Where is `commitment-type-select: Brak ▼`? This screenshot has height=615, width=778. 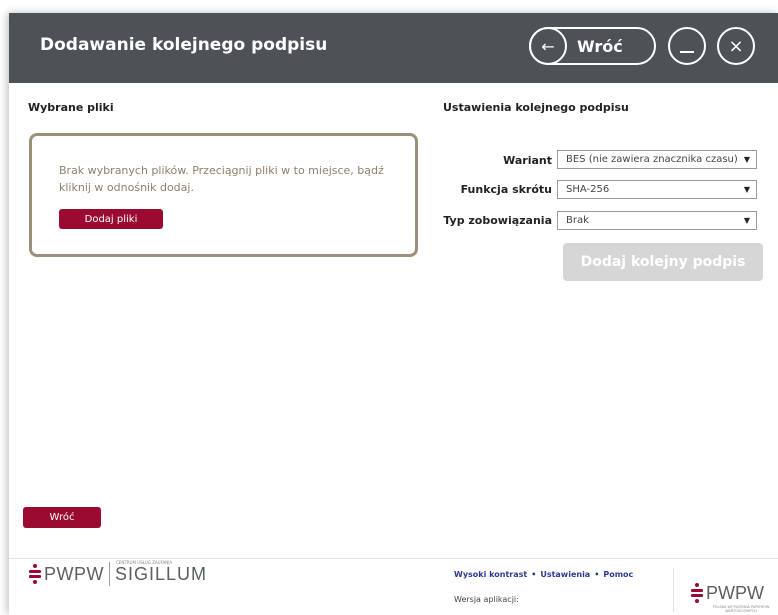 commitment-type-select: Brak ▼ is located at coordinates (657, 220).